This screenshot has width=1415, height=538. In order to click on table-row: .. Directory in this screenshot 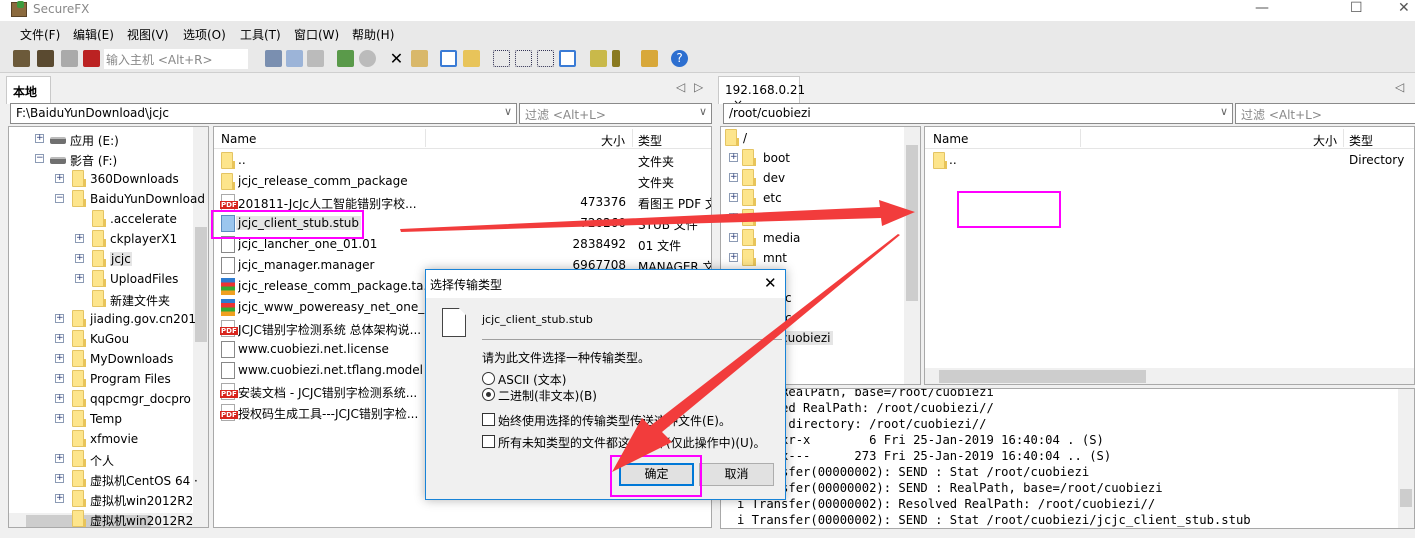, I will do `click(1169, 160)`.